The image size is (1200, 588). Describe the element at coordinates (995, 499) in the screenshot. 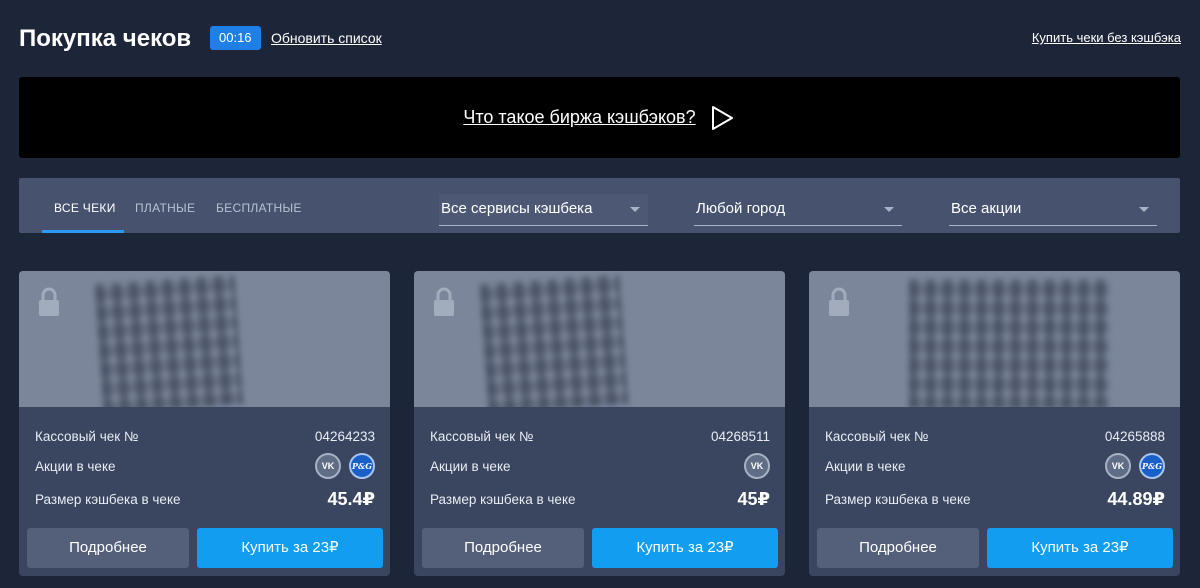

I see `cashback-row: Размер кэшбека в чеке 44.89₽` at that location.